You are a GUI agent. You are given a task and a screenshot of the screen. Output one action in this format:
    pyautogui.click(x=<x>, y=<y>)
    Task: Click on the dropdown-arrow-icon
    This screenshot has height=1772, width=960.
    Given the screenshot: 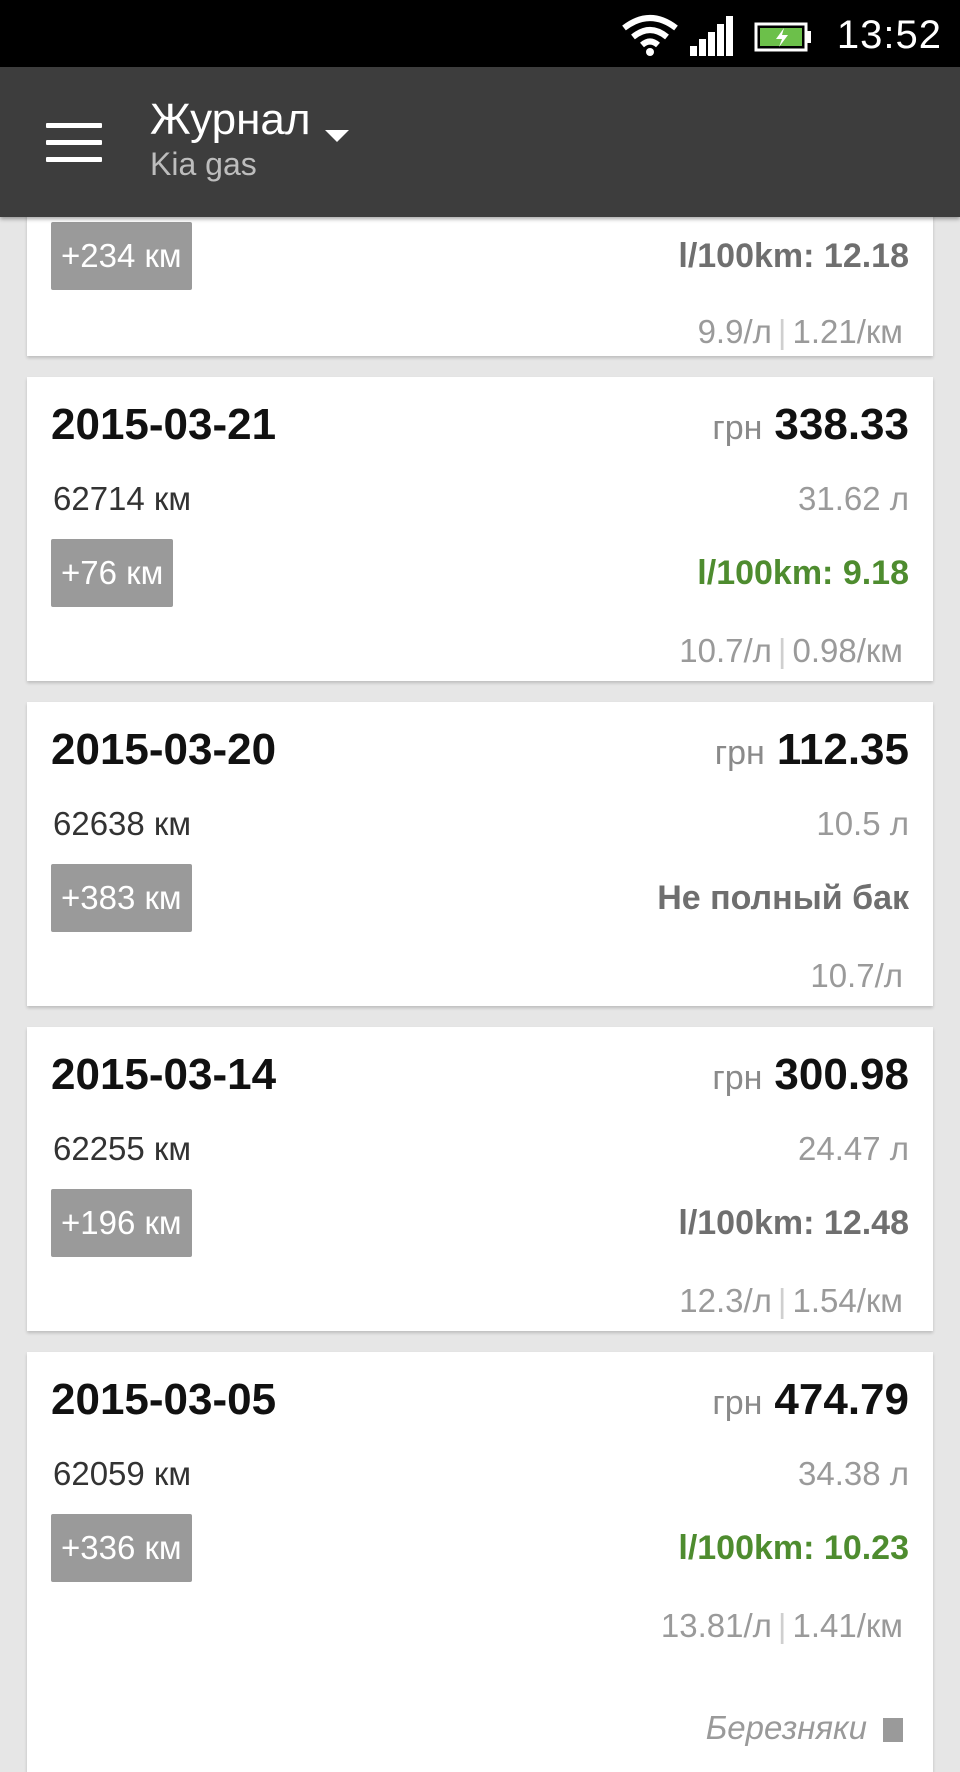 What is the action you would take?
    pyautogui.click(x=336, y=135)
    